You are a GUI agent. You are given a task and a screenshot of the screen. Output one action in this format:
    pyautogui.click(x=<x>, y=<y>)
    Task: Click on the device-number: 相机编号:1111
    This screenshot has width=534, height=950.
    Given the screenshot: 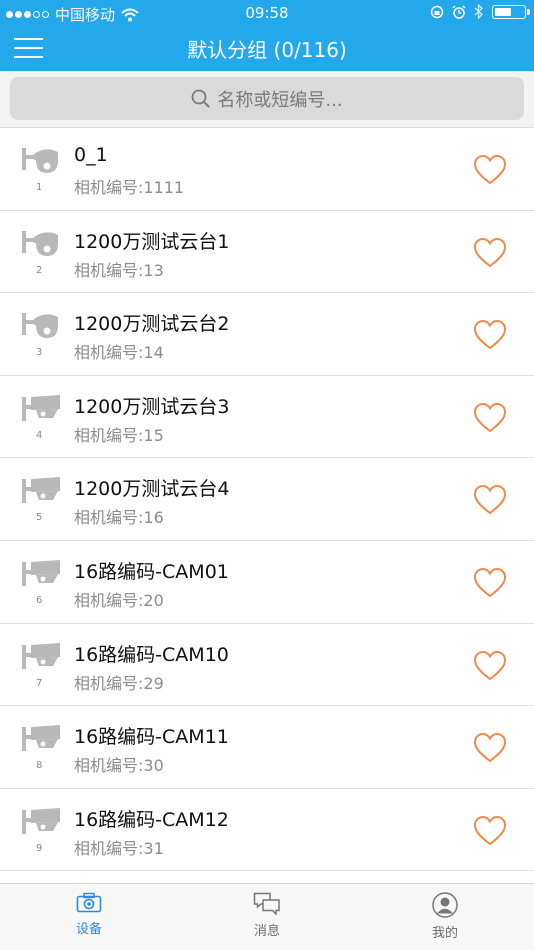 What is the action you would take?
    pyautogui.click(x=129, y=187)
    